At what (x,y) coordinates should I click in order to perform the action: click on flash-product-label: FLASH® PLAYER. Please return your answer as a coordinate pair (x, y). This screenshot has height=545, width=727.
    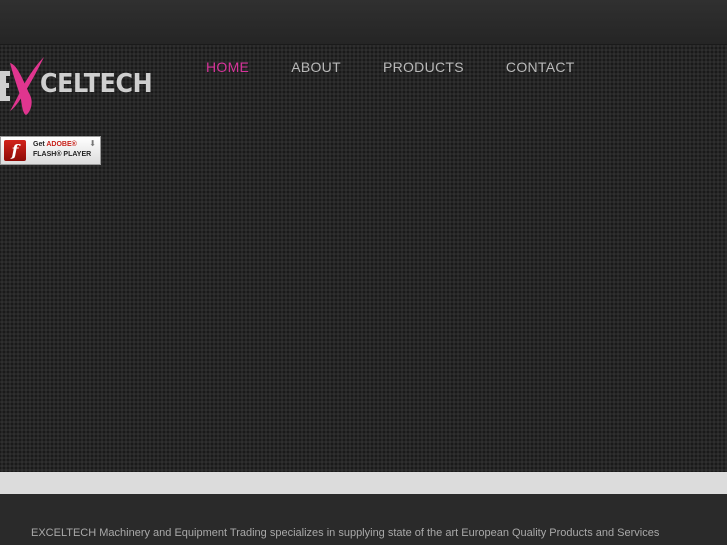
    Looking at the image, I should click on (62, 154).